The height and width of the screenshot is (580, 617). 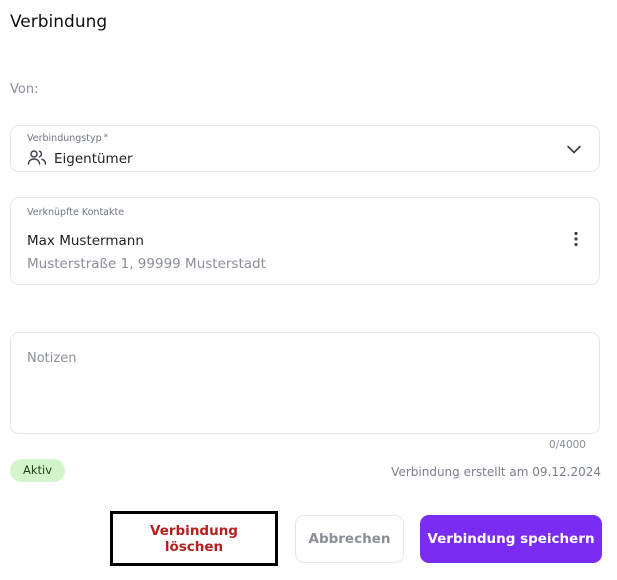 I want to click on required-mark: *, so click(x=106, y=138).